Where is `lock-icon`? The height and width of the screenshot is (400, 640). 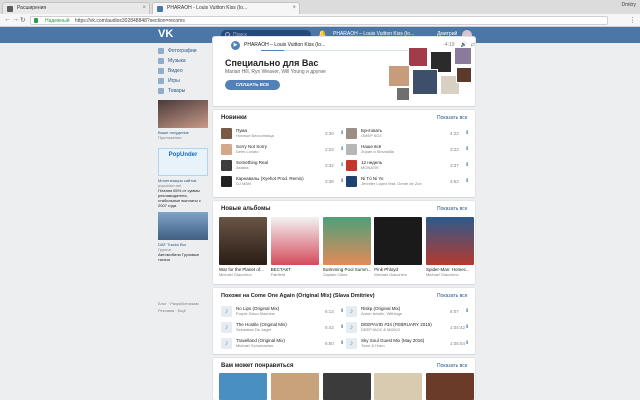
lock-icon is located at coordinates (36, 20).